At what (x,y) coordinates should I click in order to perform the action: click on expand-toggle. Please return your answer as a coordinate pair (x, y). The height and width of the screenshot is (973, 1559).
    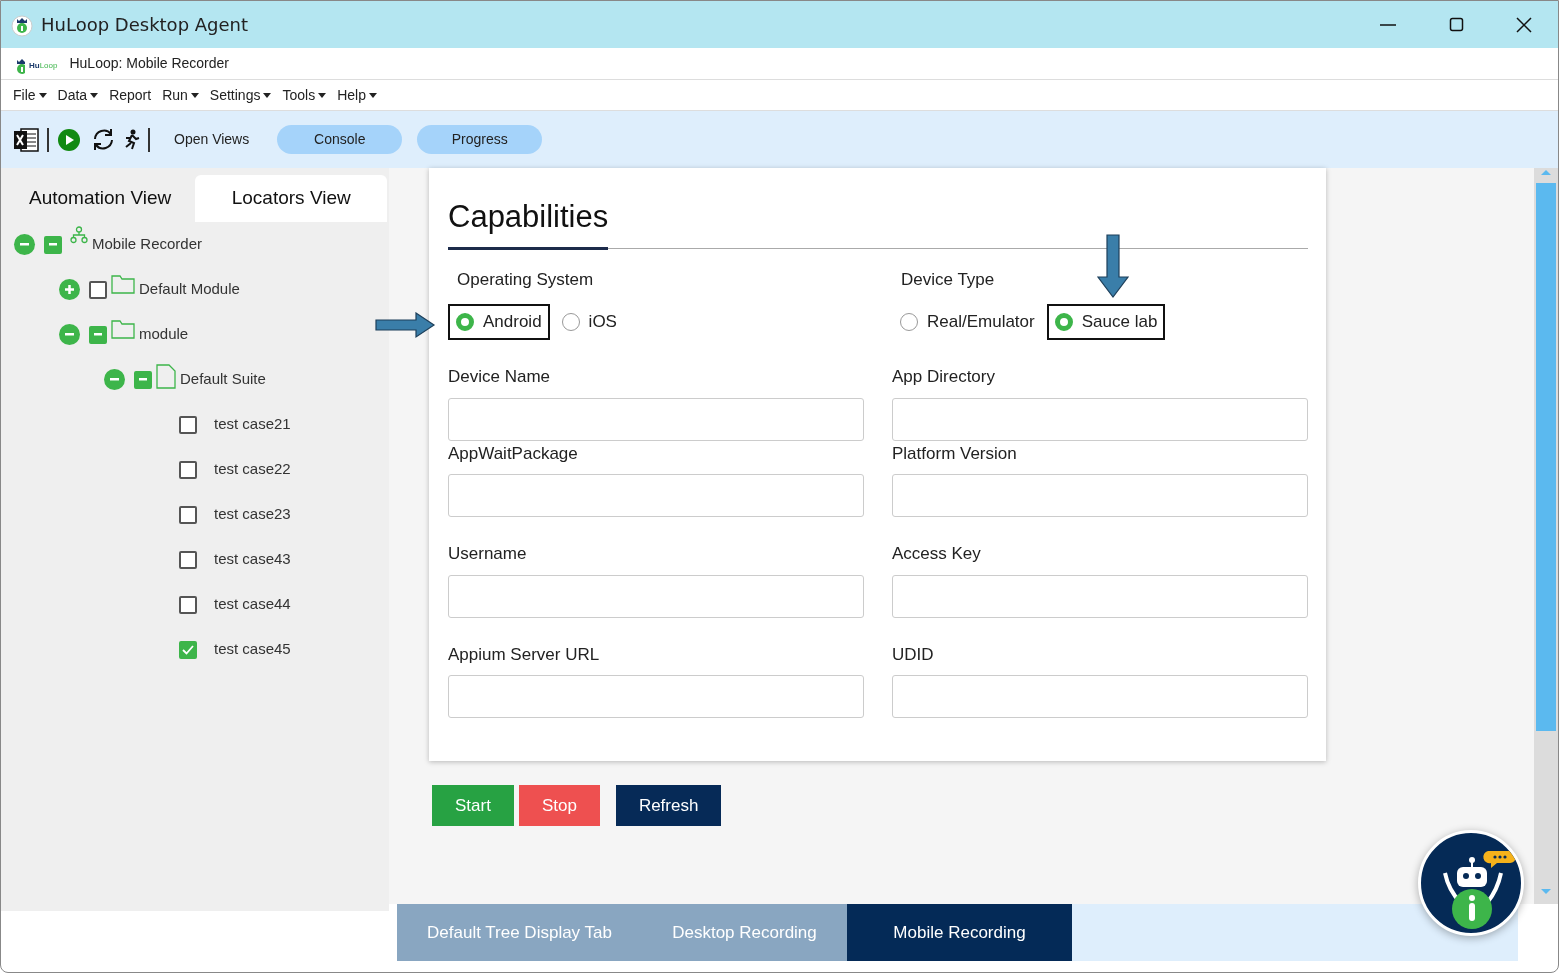
    Looking at the image, I should click on (69, 289).